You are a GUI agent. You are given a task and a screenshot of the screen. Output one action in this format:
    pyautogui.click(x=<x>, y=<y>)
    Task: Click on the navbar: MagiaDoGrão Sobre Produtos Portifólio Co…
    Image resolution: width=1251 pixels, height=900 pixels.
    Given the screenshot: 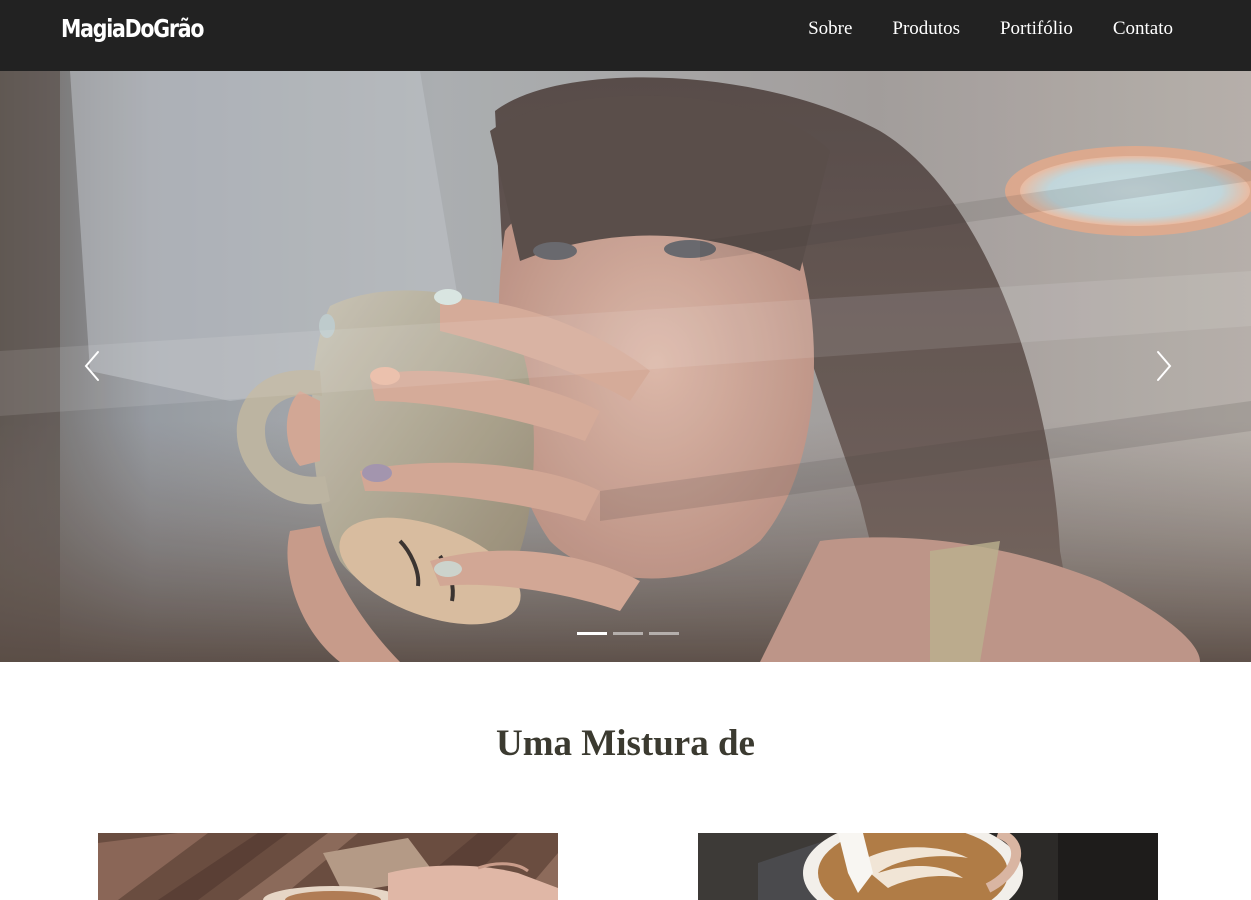 What is the action you would take?
    pyautogui.click(x=625, y=35)
    